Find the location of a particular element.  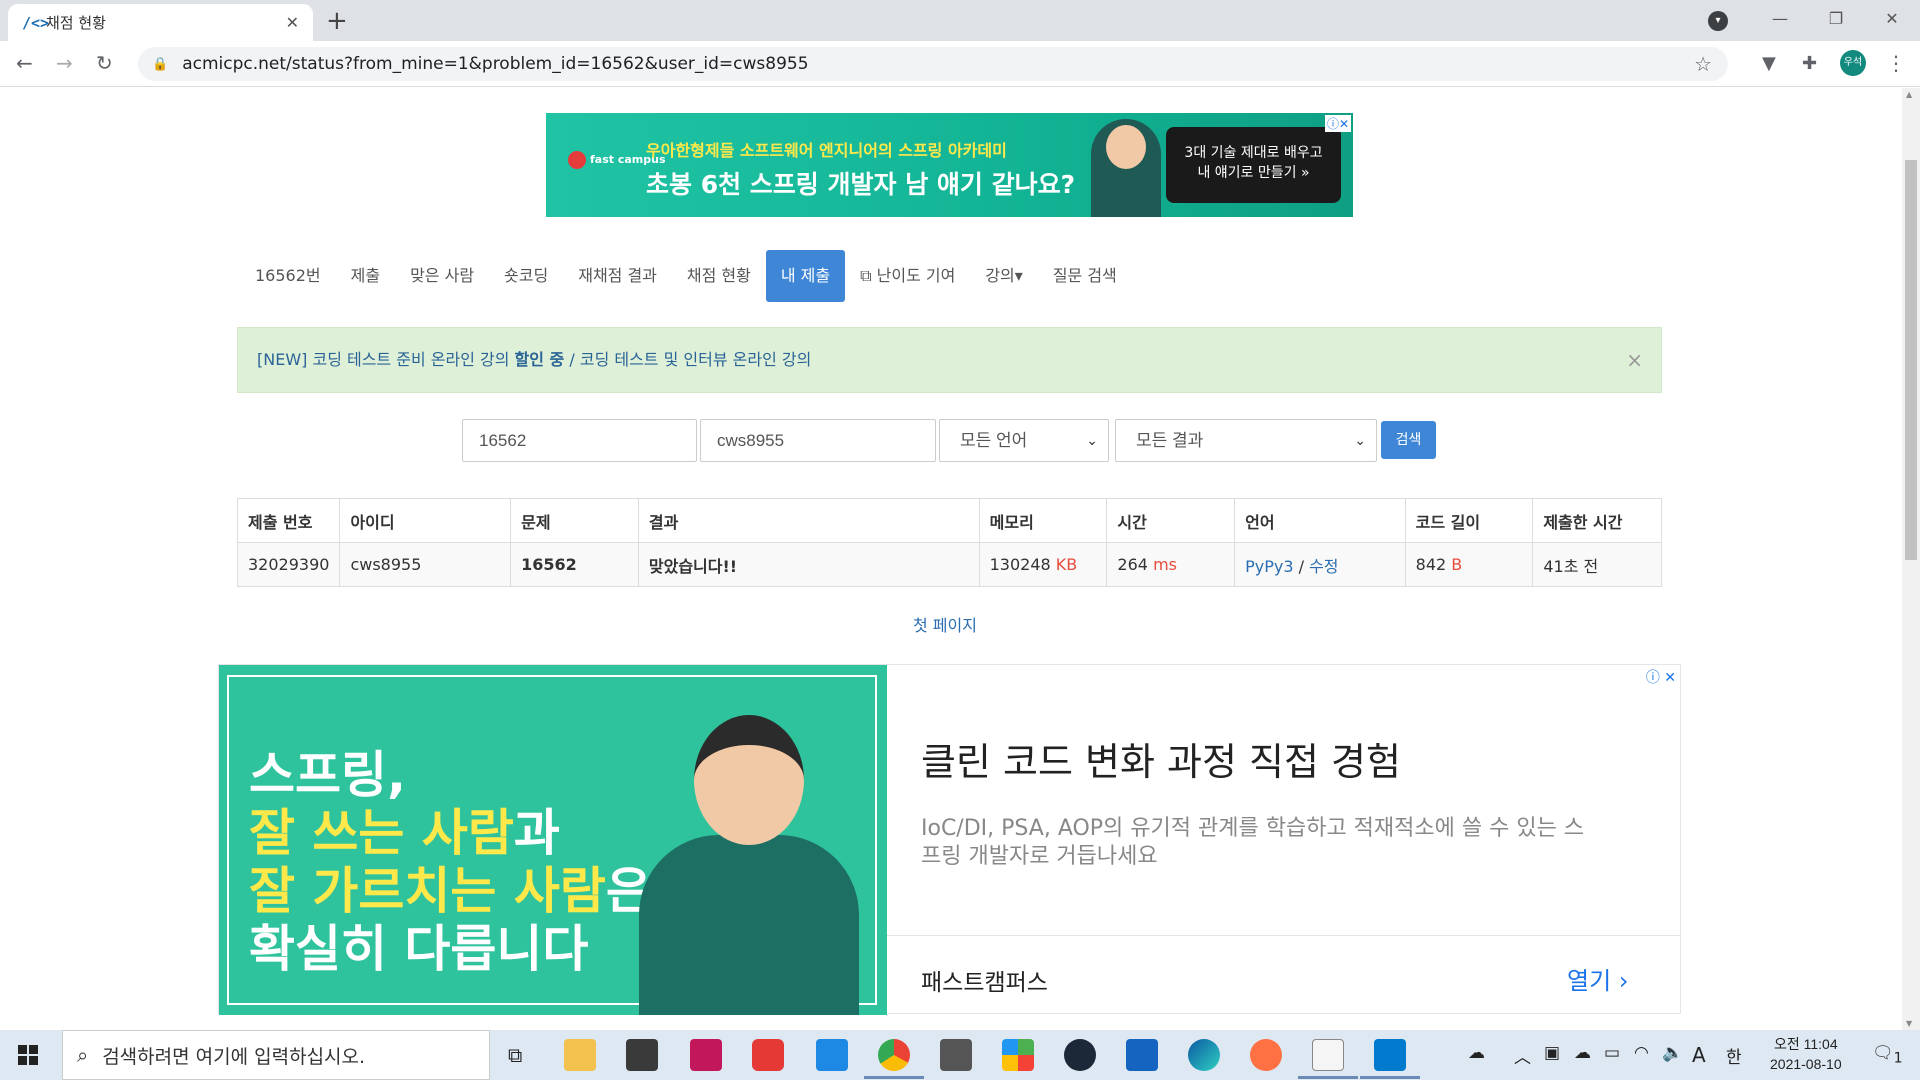

ad-close-icon: ⓘ✕ is located at coordinates (1337, 123).